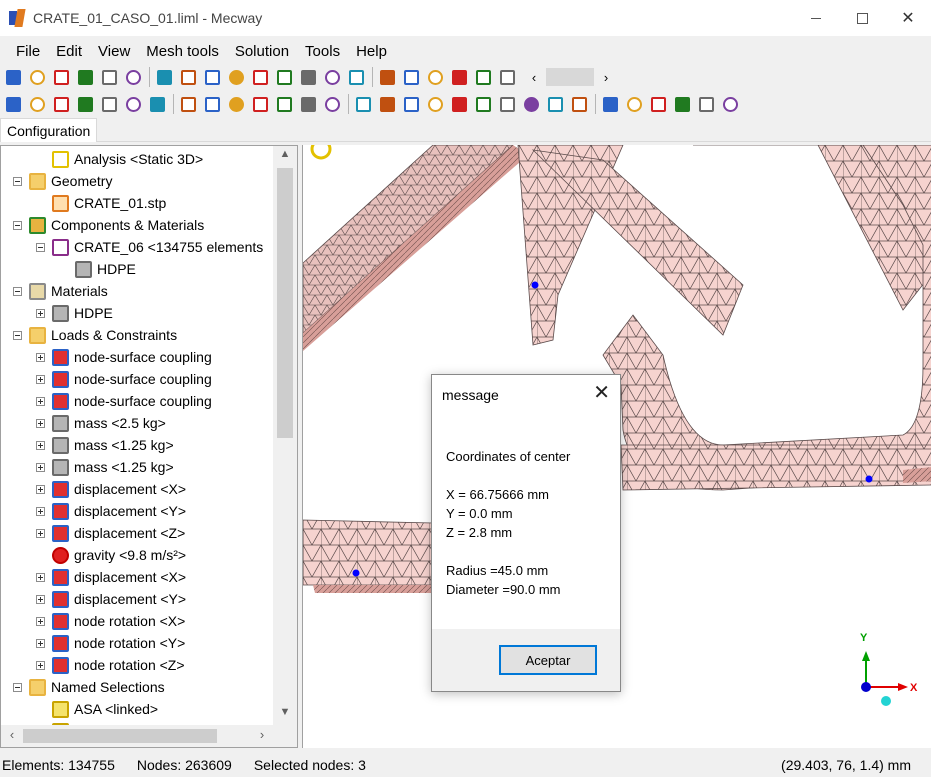  What do you see at coordinates (110, 643) in the screenshot?
I see `tree-item: node rotation <Y>` at bounding box center [110, 643].